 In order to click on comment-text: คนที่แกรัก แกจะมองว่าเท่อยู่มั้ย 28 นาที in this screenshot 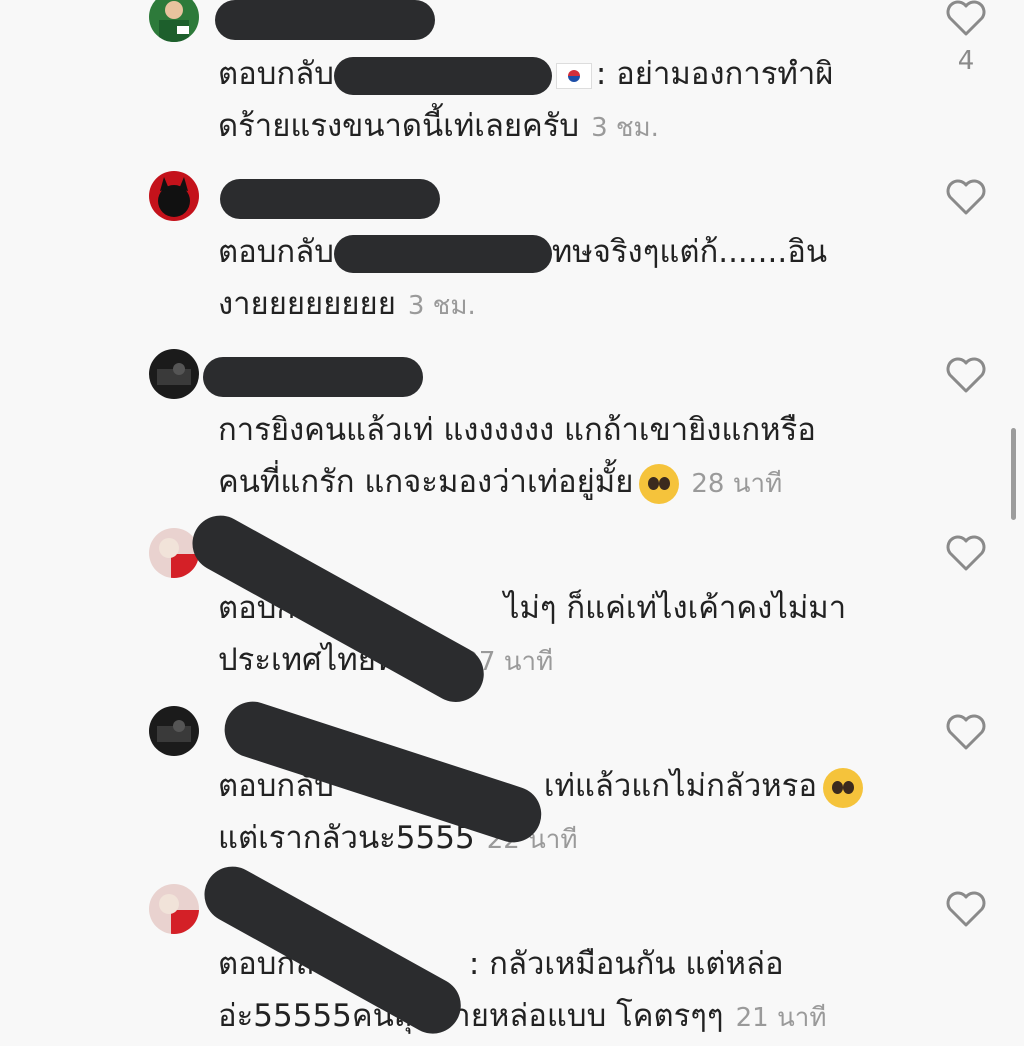, I will do `click(563, 483)`.